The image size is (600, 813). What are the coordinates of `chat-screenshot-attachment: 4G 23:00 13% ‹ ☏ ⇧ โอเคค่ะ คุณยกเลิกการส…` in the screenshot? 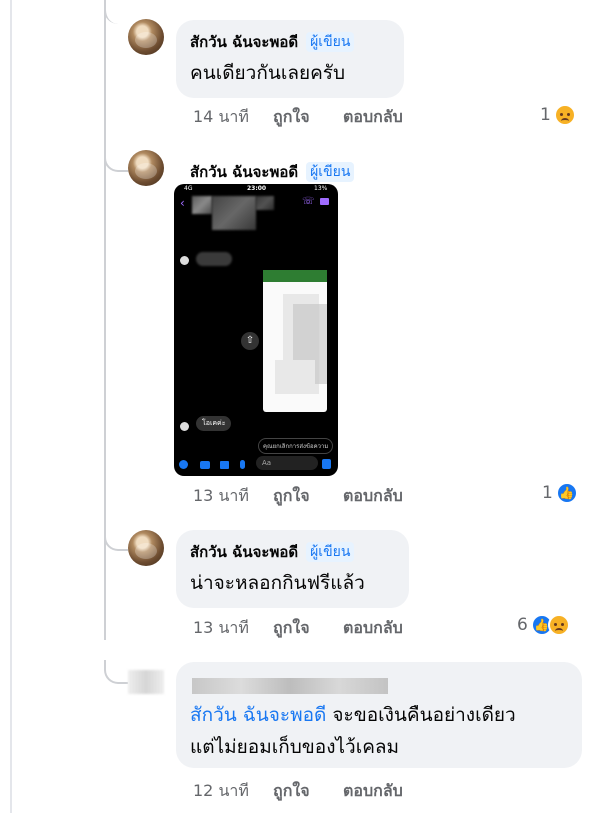 It's located at (256, 330).